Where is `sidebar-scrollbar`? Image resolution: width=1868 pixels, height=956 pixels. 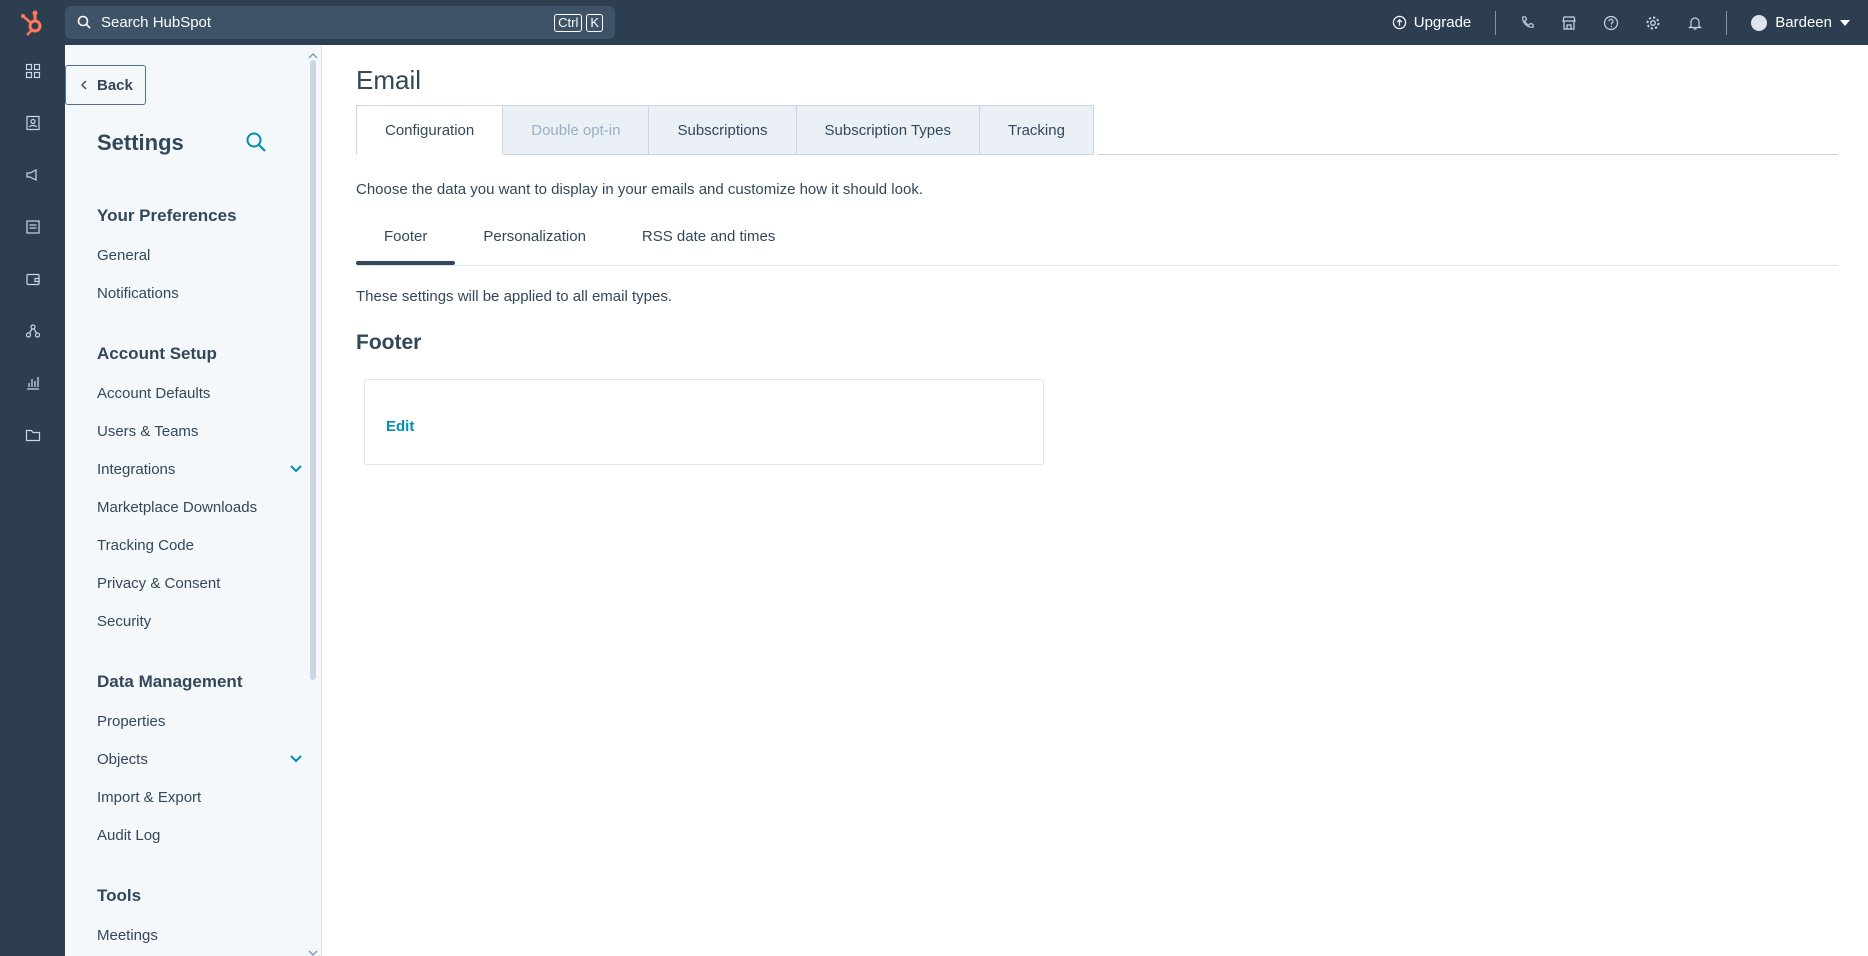
sidebar-scrollbar is located at coordinates (313, 370).